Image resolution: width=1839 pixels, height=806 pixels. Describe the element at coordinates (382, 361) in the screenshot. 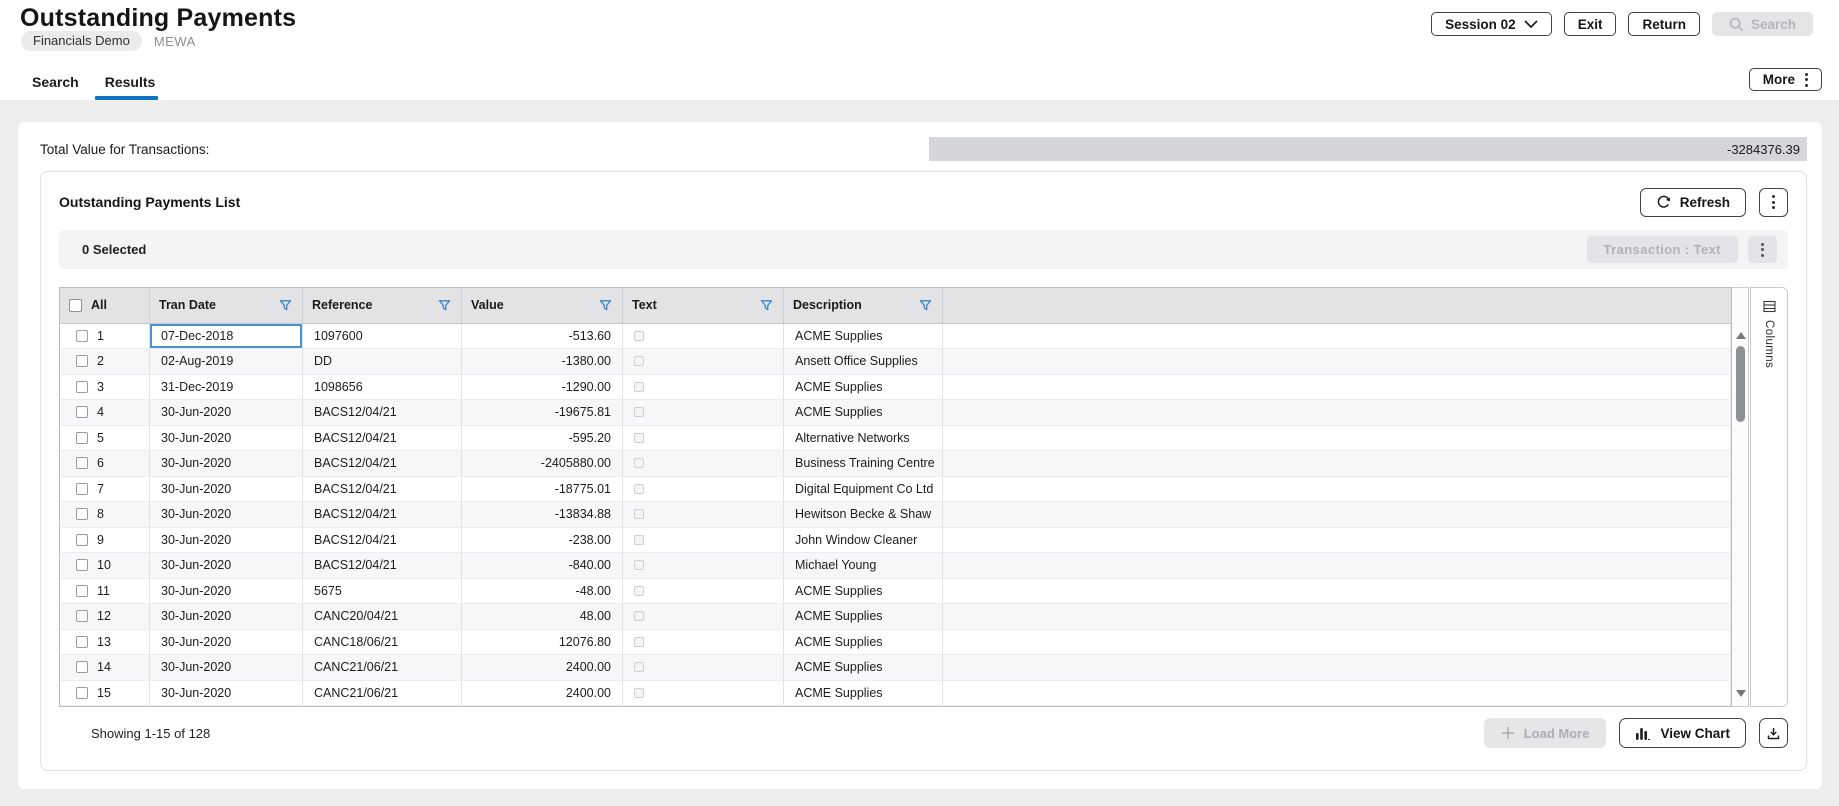

I see `cell-reference: DD` at that location.